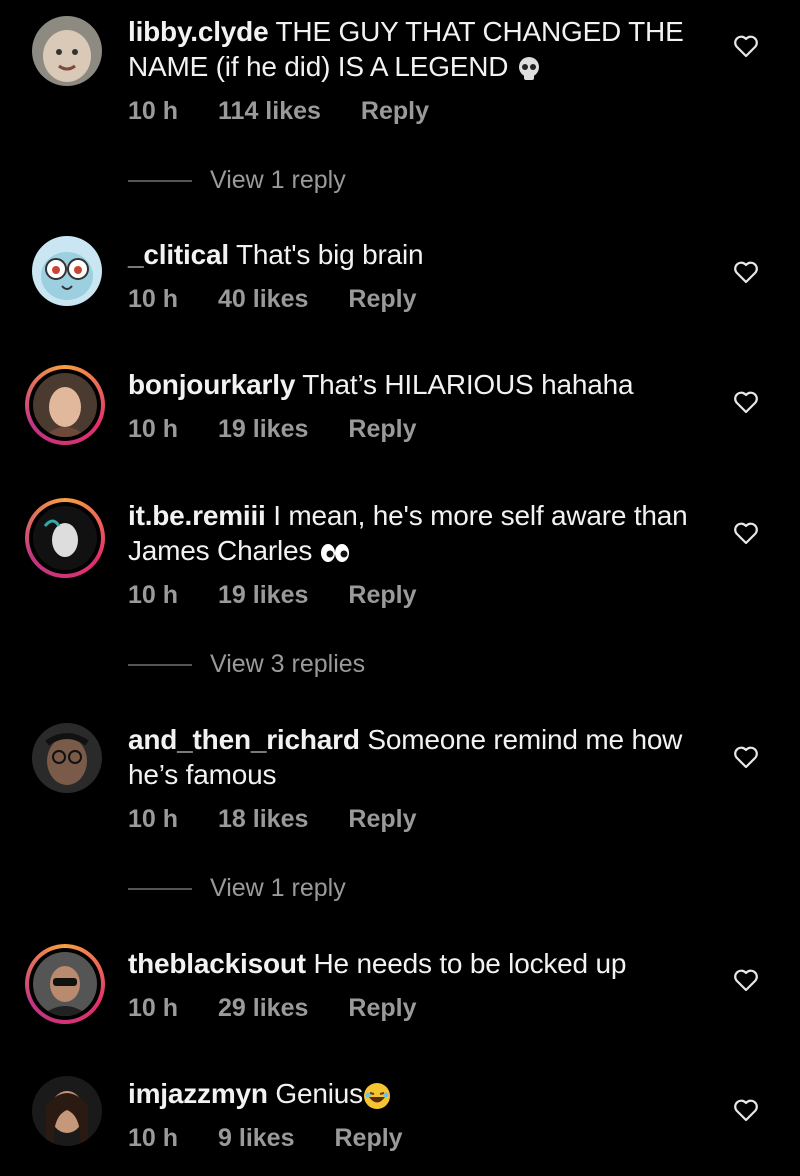 The image size is (800, 1176). I want to click on comment-username: and_then_richard, so click(244, 739).